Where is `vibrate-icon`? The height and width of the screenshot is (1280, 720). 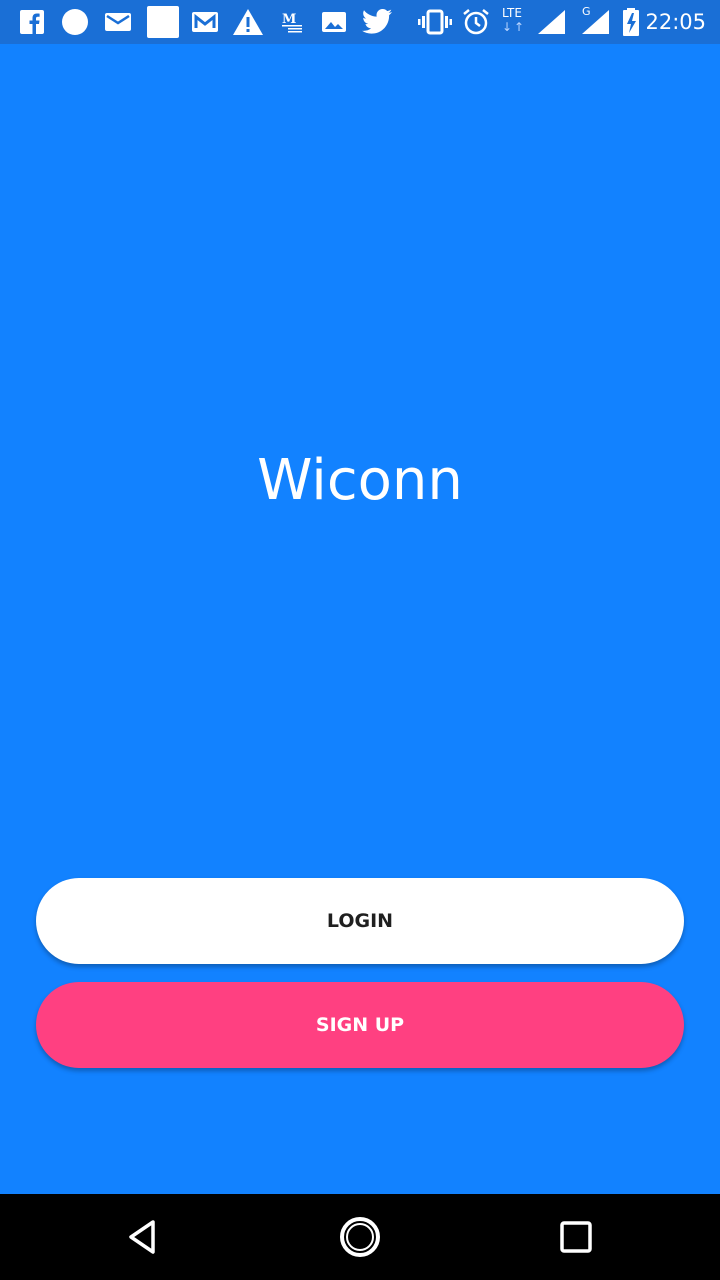
vibrate-icon is located at coordinates (435, 22).